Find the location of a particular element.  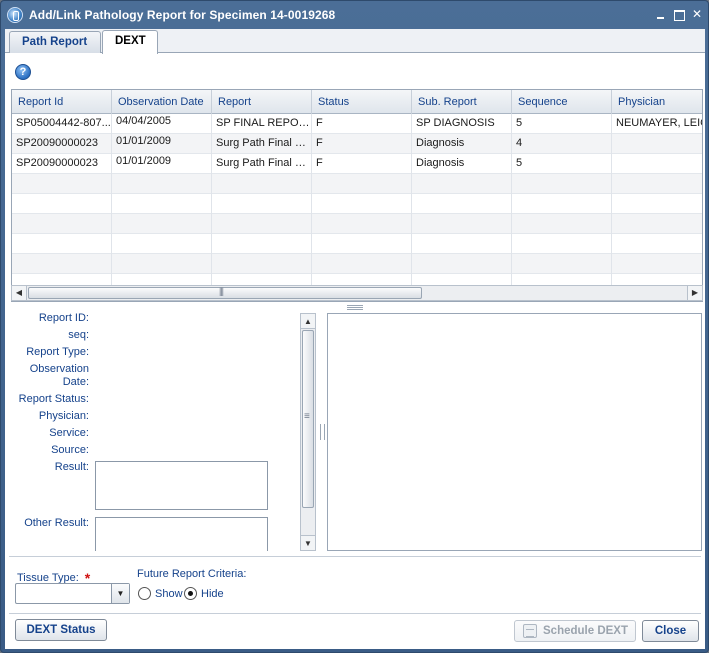

tissue-type-label: Tissue Type: * is located at coordinates (54, 578).